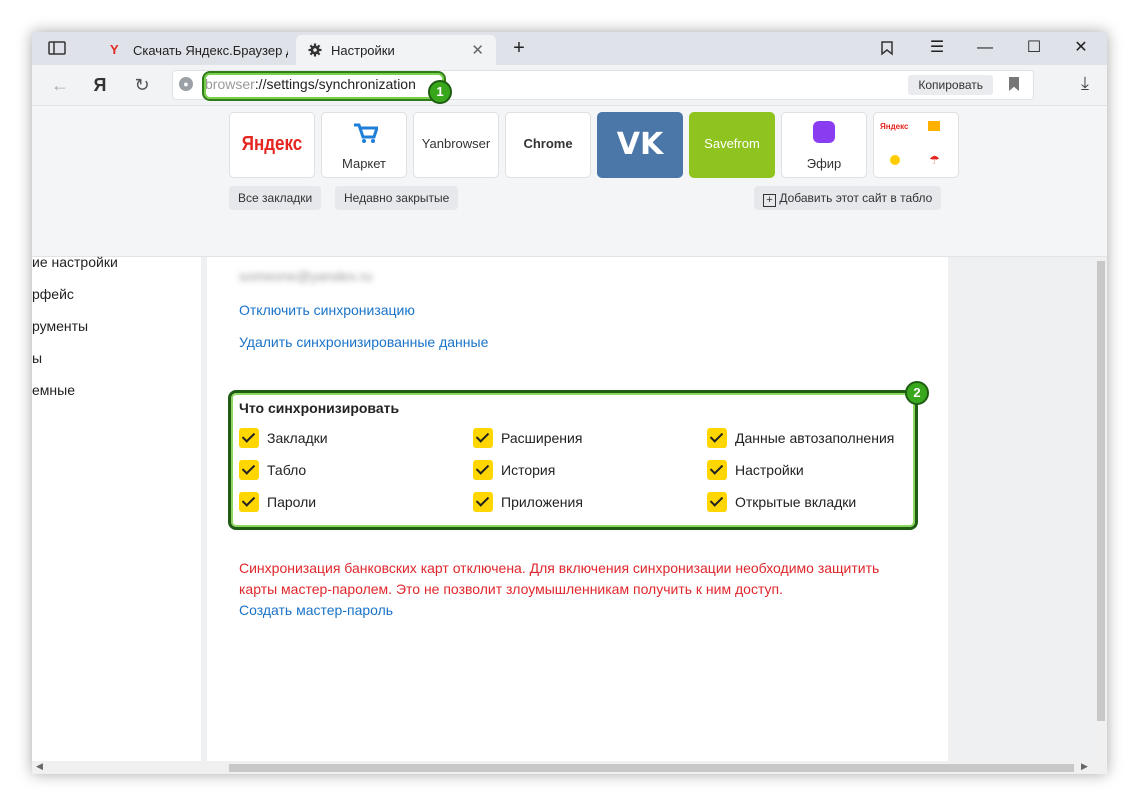  What do you see at coordinates (895, 160) in the screenshot?
I see `play-icon` at bounding box center [895, 160].